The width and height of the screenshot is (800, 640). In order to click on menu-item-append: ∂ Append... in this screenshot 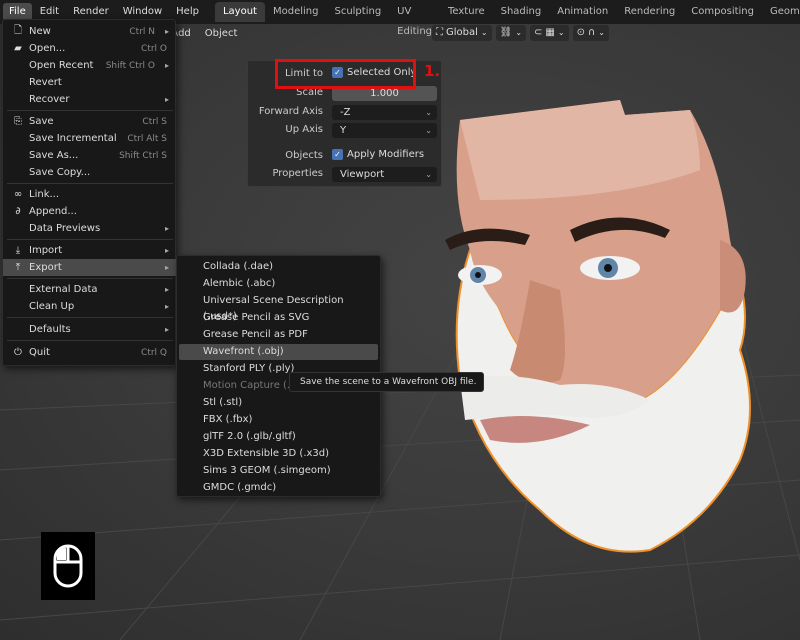, I will do `click(90, 211)`.